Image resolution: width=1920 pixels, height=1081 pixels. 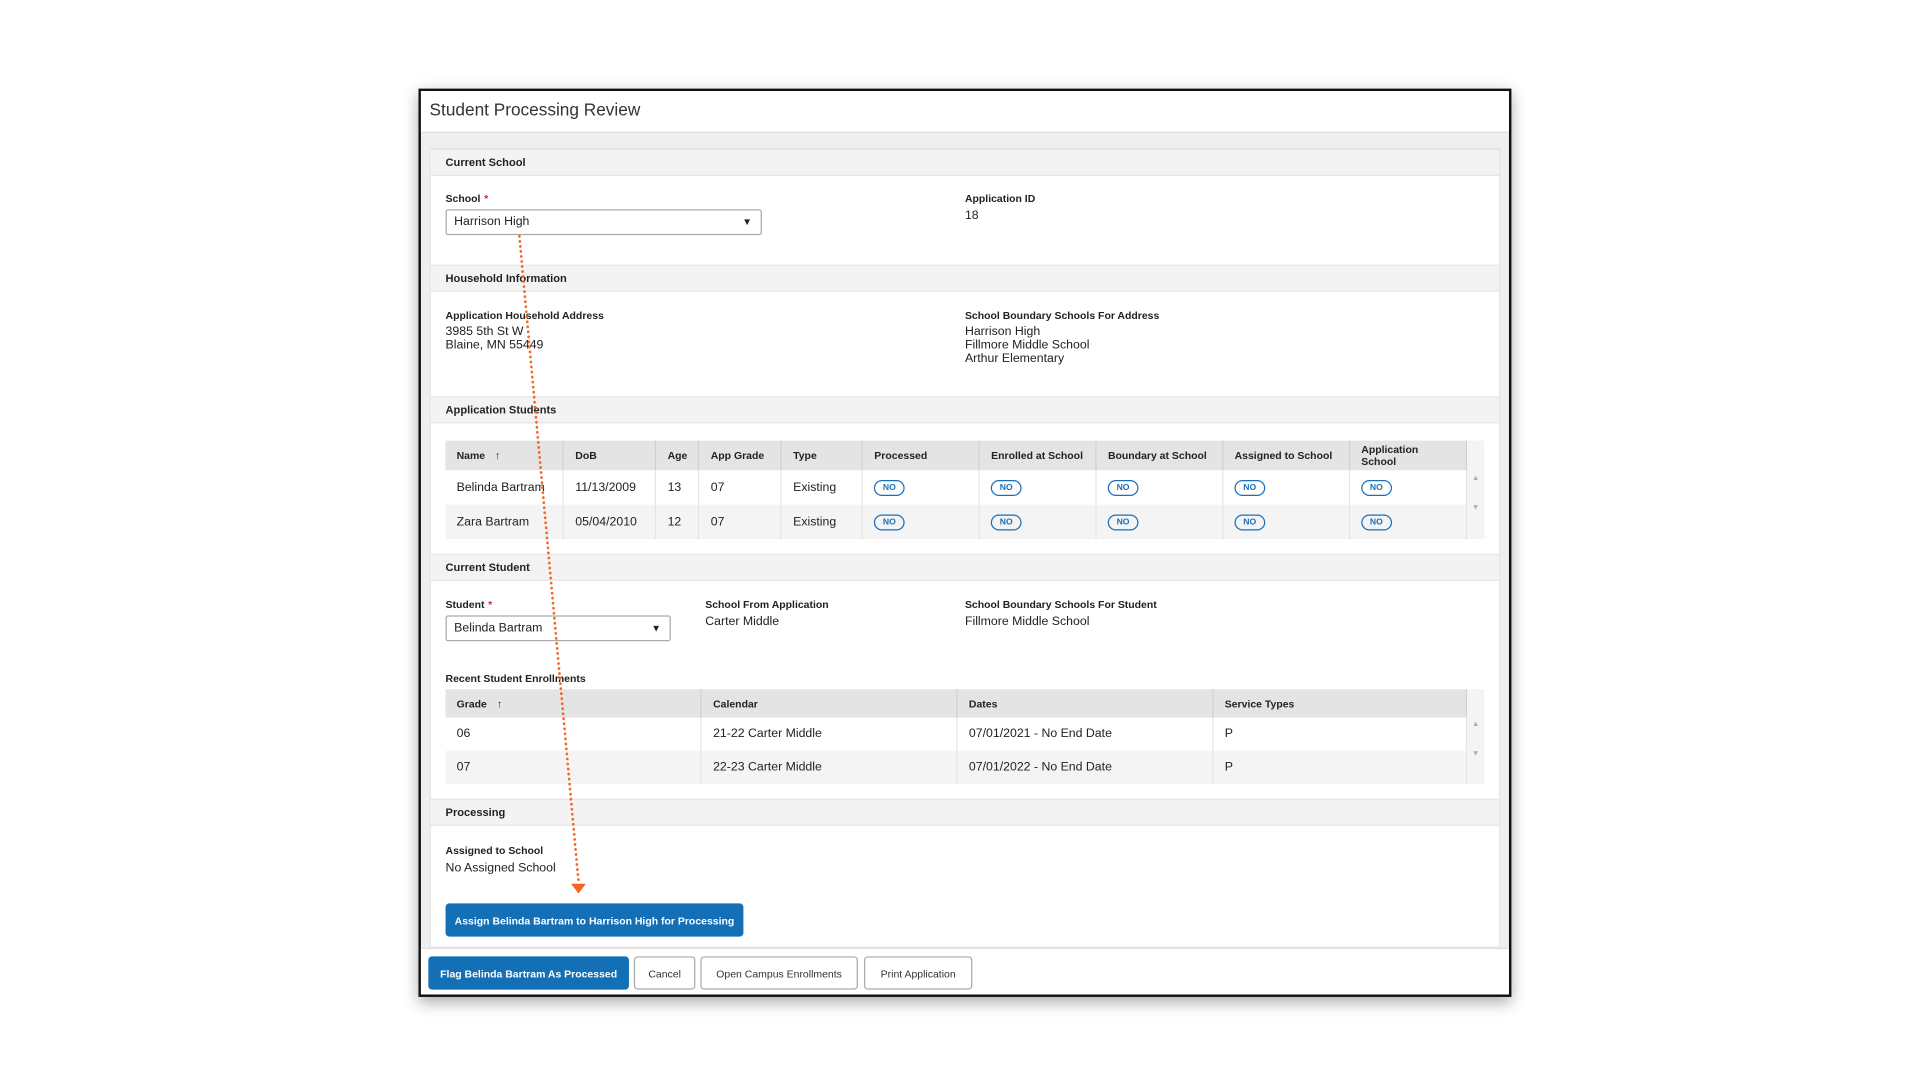 I want to click on annotation-arrow, so click(x=552, y=564).